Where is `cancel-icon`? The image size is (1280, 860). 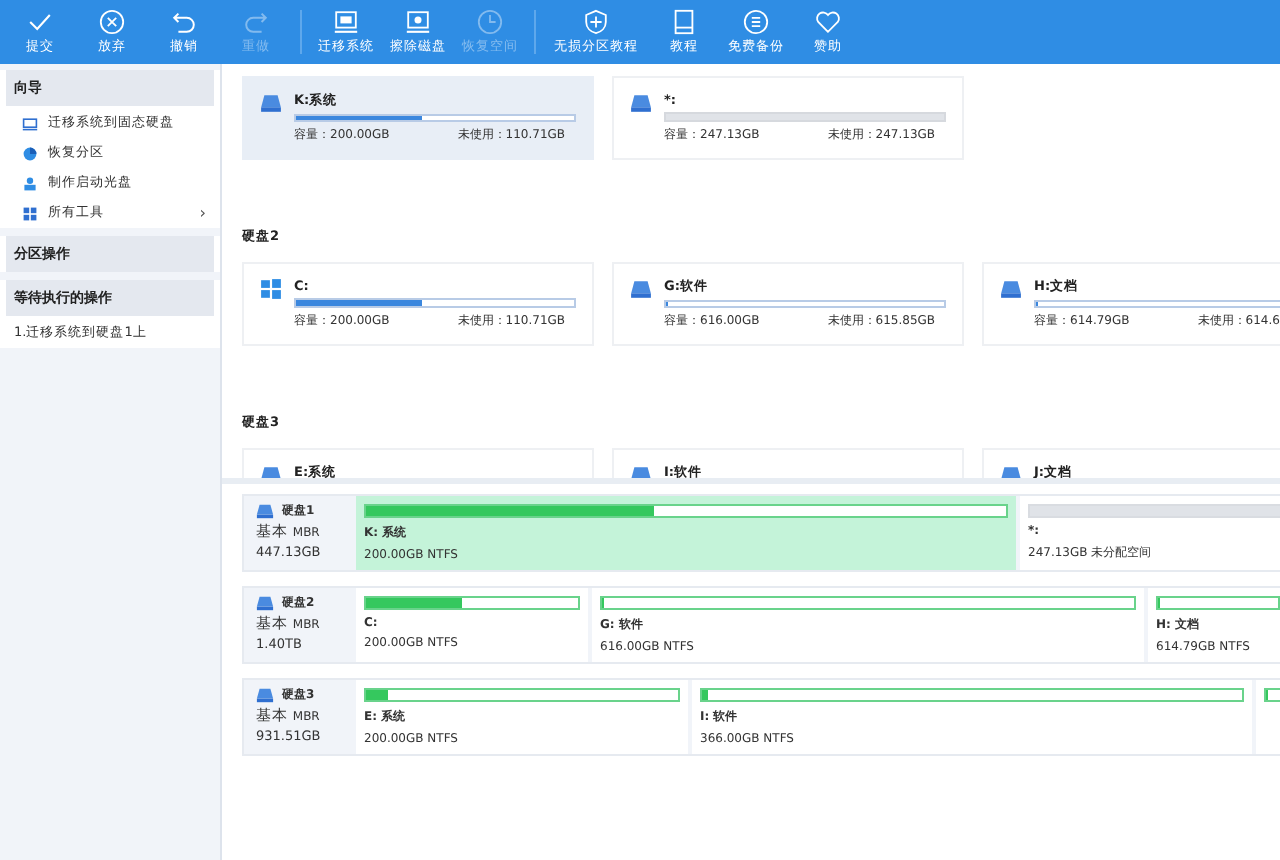 cancel-icon is located at coordinates (112, 22).